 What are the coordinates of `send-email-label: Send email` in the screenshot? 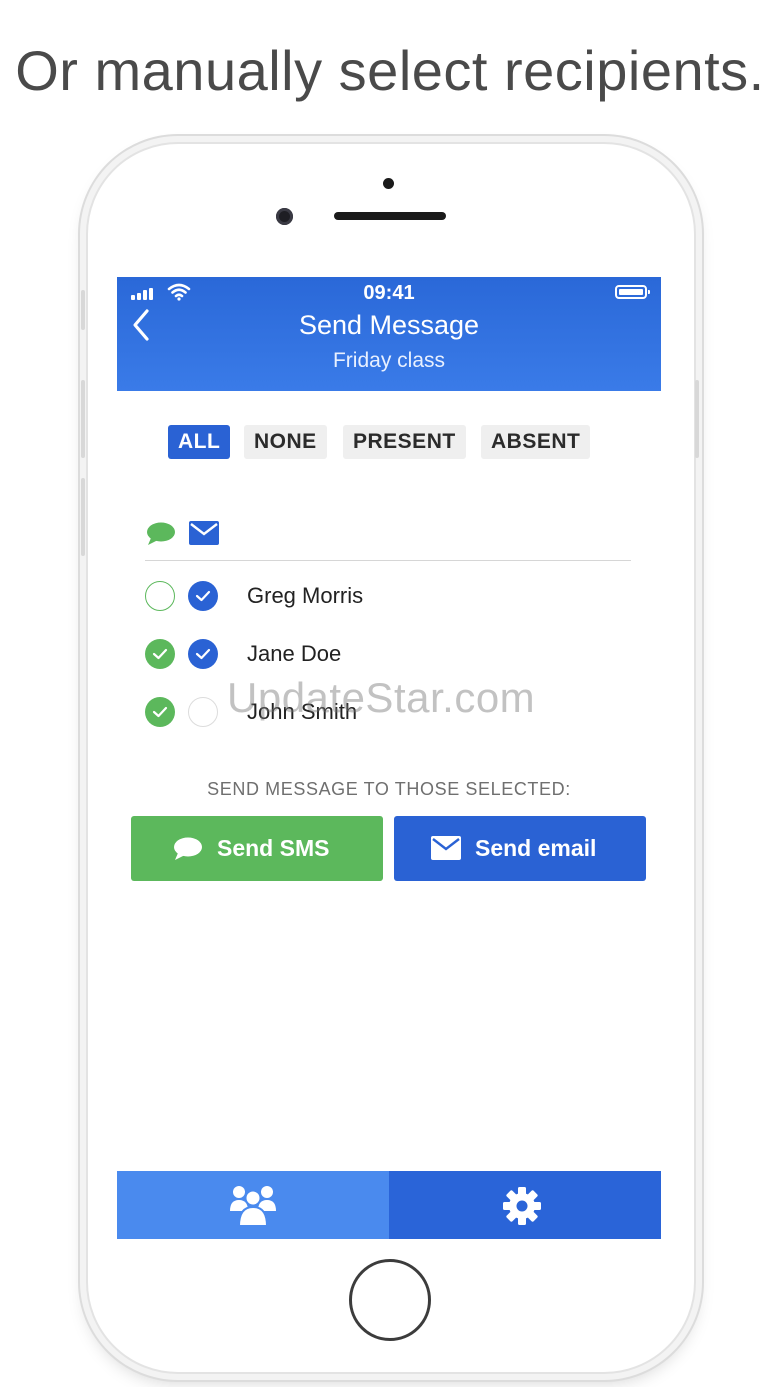 It's located at (536, 848).